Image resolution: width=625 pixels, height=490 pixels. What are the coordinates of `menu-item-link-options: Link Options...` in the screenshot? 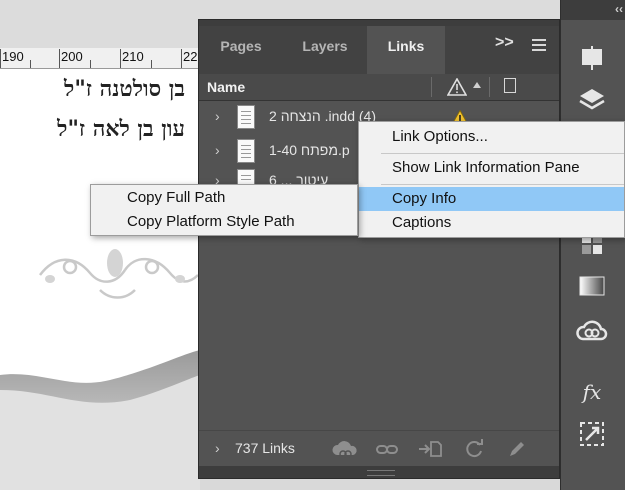 It's located at (491, 137).